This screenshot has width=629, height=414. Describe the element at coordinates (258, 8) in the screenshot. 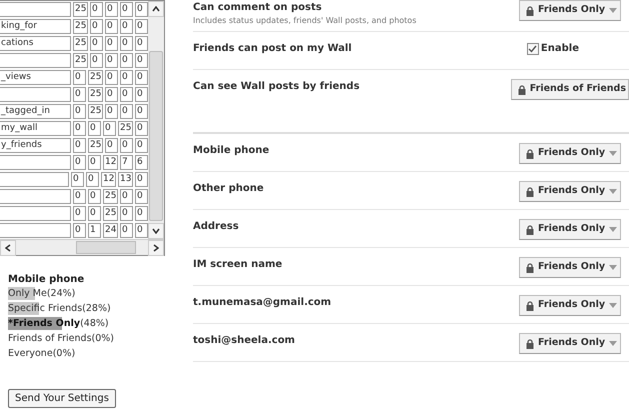

I see `setting-label: Can comment on posts` at that location.